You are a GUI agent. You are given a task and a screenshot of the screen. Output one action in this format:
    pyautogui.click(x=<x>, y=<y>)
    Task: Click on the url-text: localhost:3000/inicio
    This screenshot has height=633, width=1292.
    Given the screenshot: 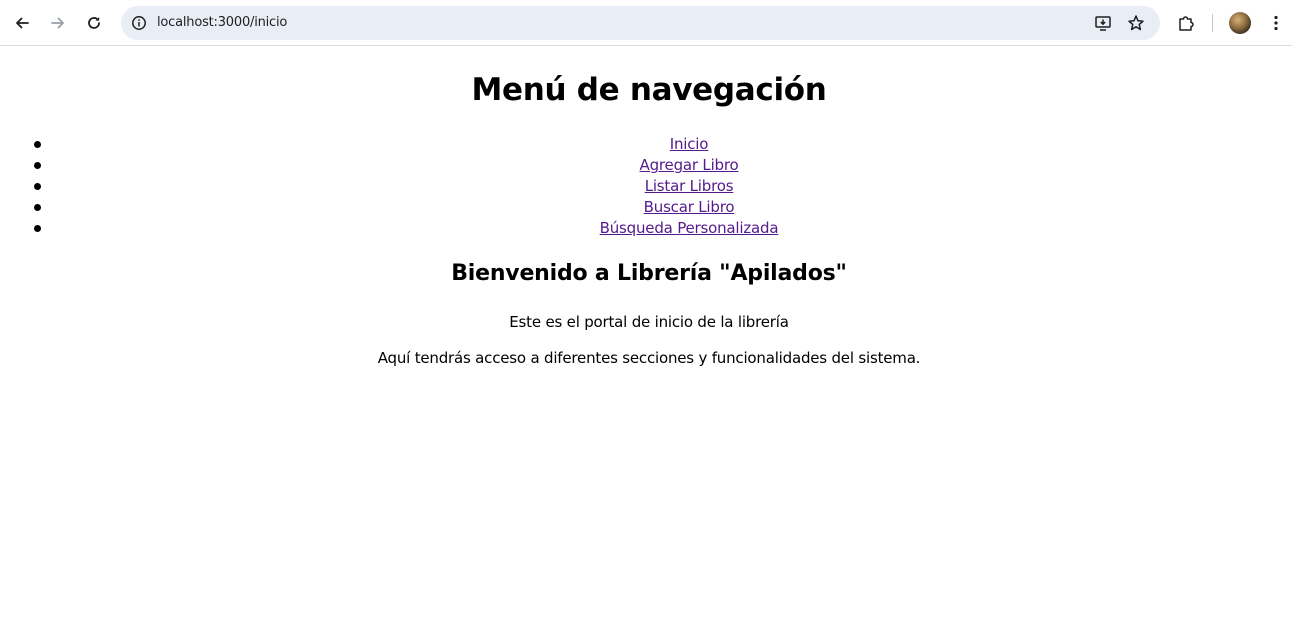 What is the action you would take?
    pyautogui.click(x=222, y=22)
    